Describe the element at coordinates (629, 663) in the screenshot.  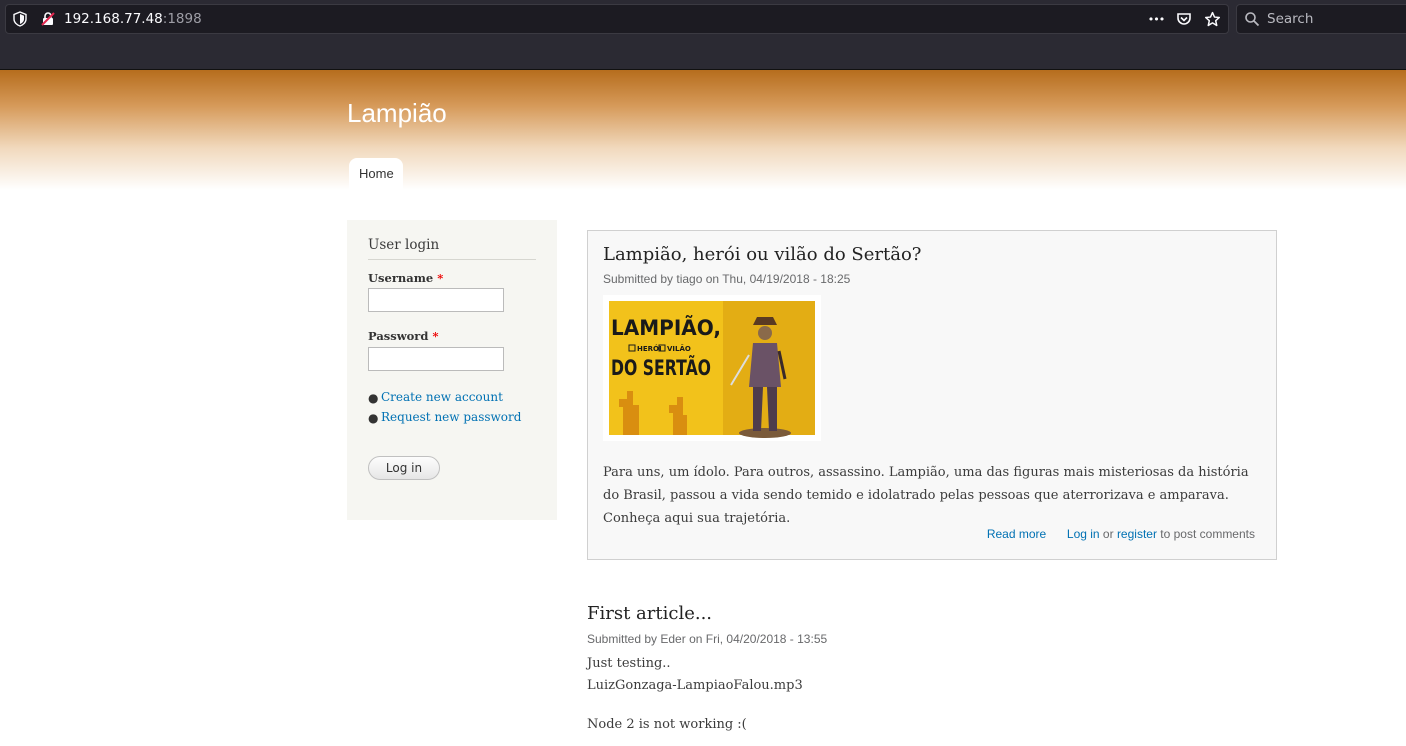
I see `article-line: Just testing..` at that location.